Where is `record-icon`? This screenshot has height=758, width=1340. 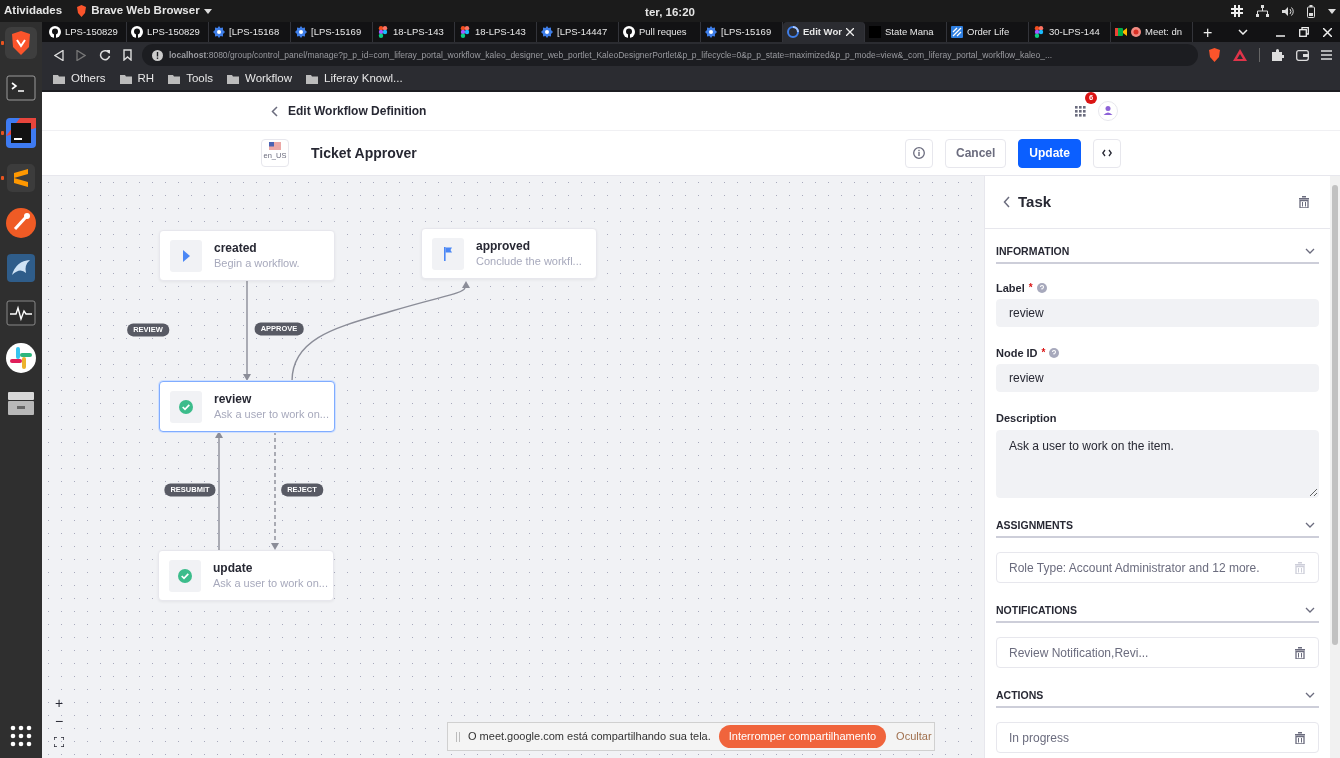 record-icon is located at coordinates (1136, 32).